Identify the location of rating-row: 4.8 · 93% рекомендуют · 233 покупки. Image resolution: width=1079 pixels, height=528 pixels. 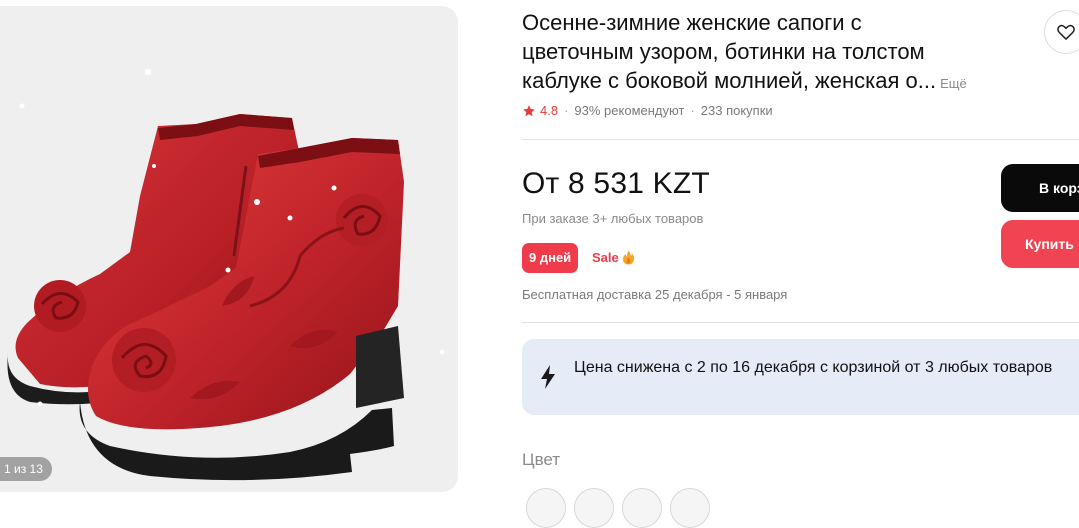
(647, 110).